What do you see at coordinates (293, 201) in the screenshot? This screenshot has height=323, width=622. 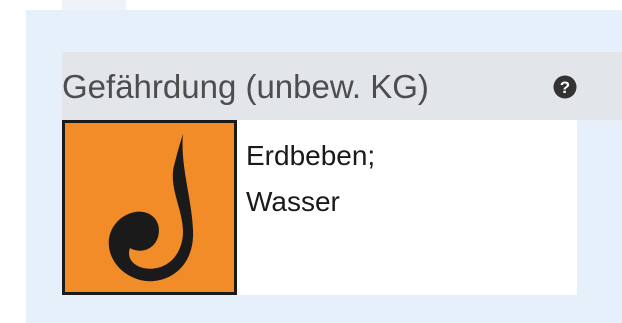 I see `hazard-item-water: Wasser` at bounding box center [293, 201].